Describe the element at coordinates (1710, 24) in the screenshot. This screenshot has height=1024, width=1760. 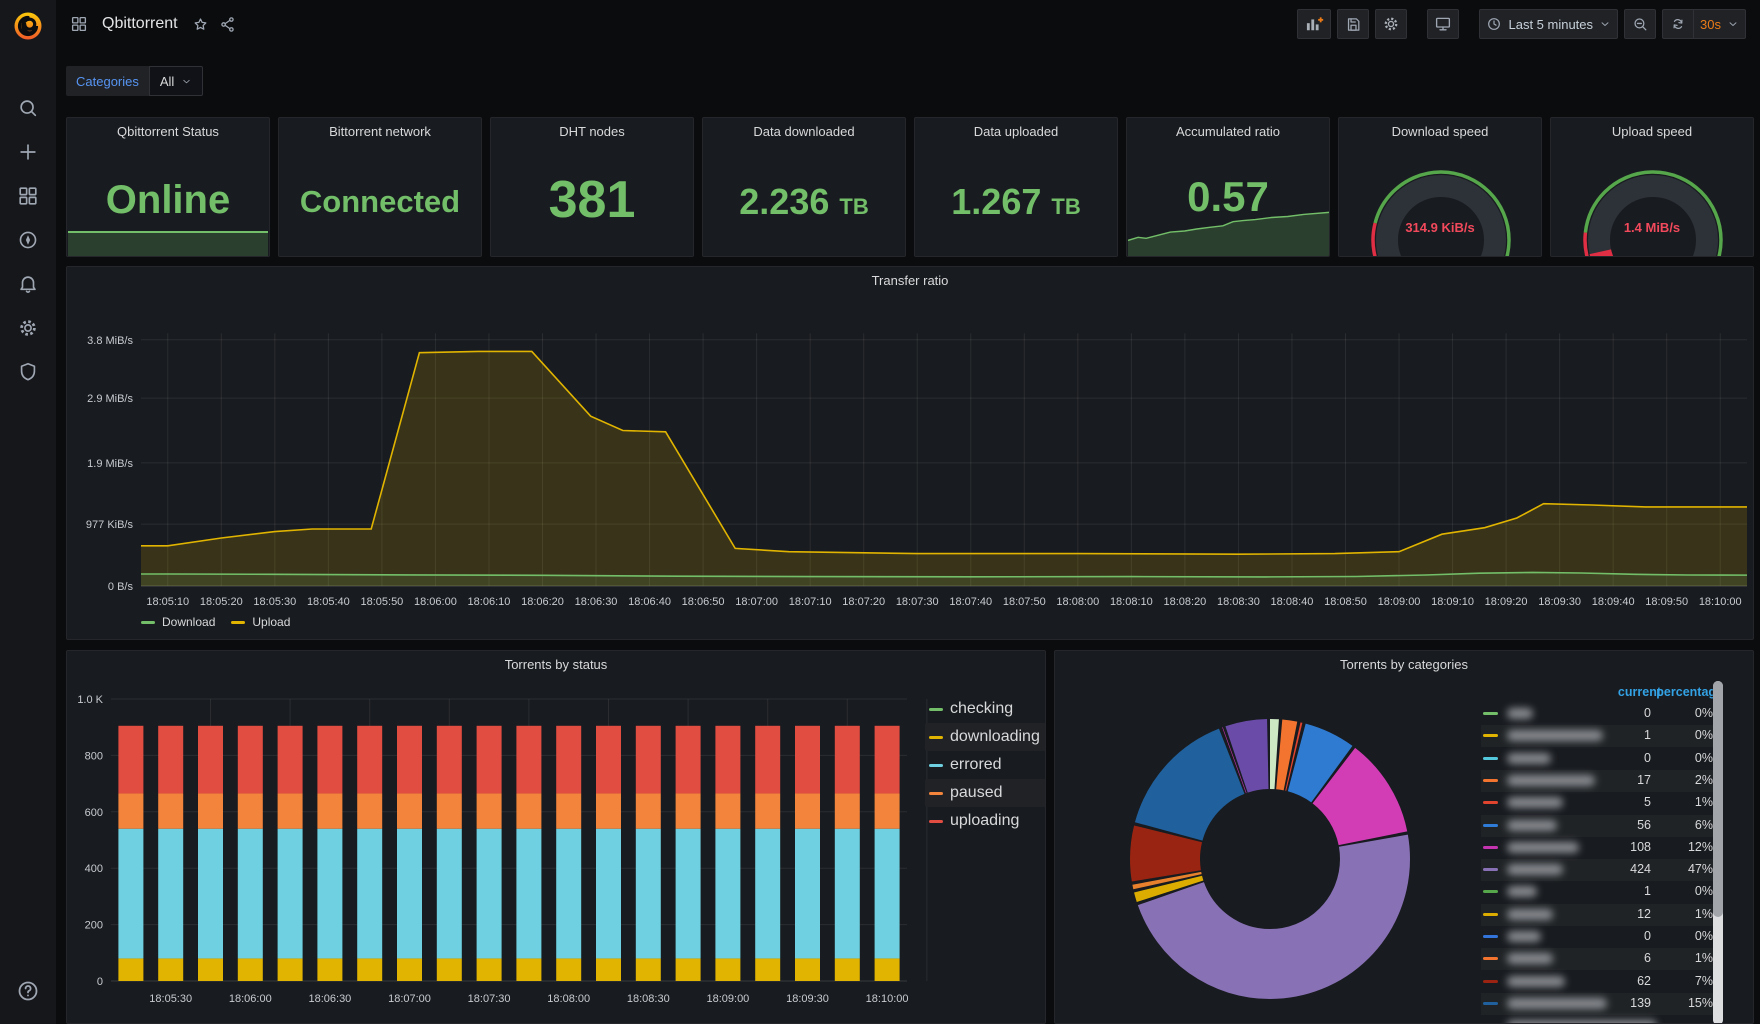
I see `refresh-interval-label: 30s` at that location.